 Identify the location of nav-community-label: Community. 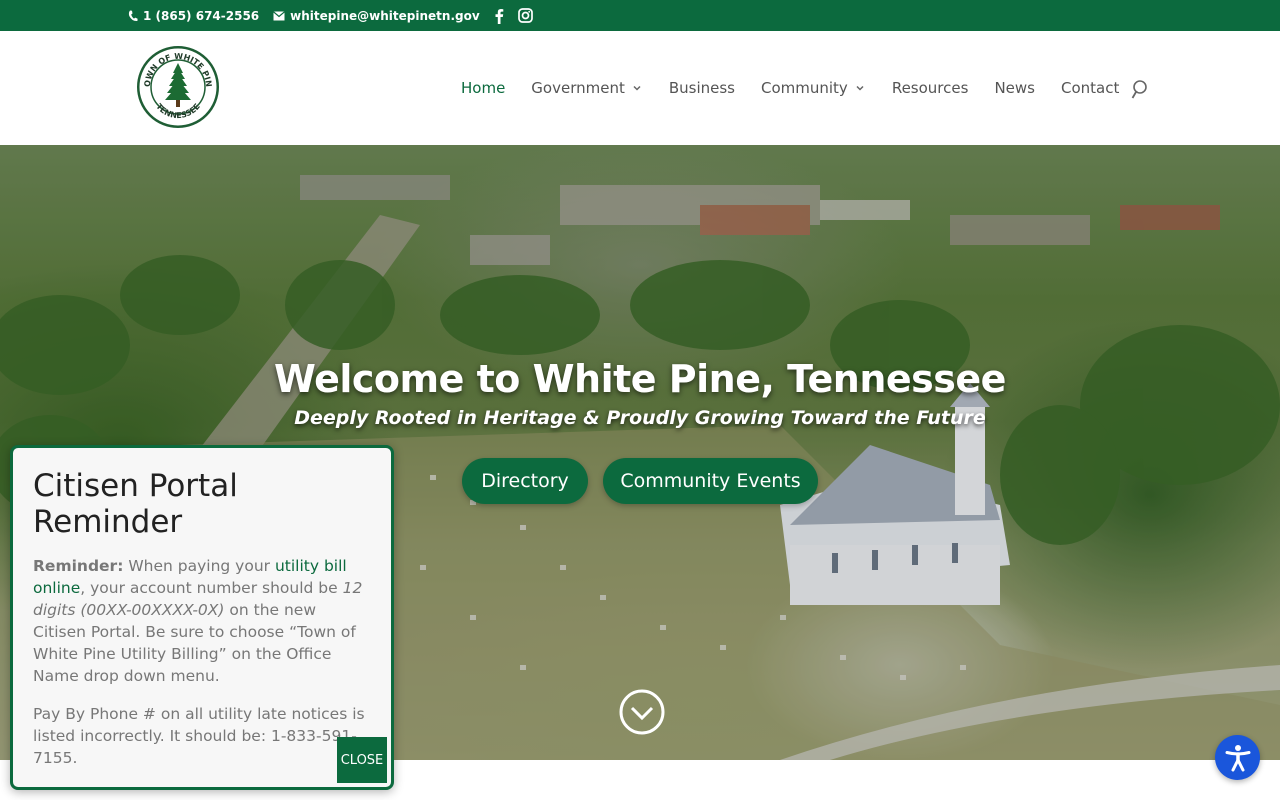
(804, 88).